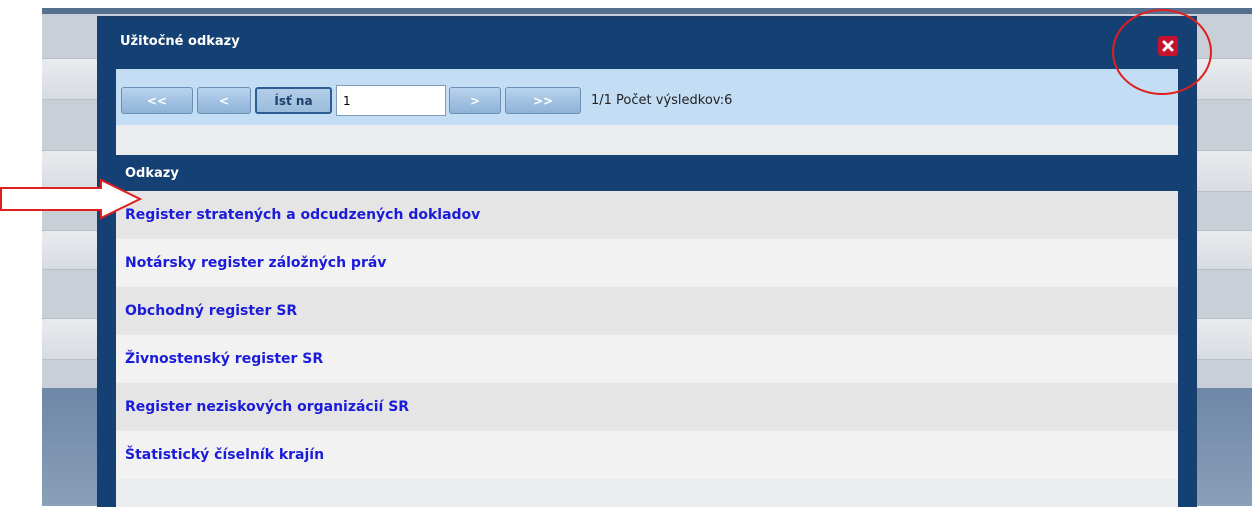 This screenshot has width=1252, height=507. I want to click on first-page-button: <<, so click(157, 100).